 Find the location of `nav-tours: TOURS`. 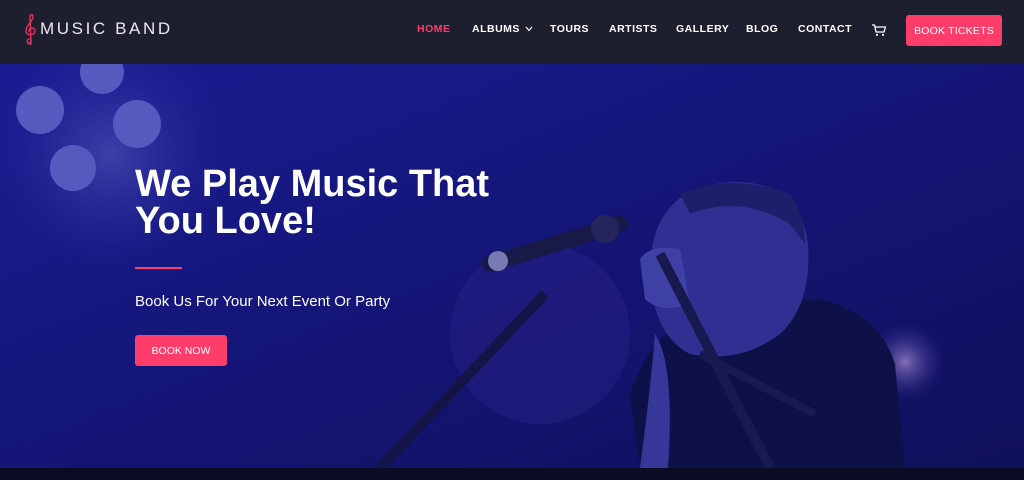

nav-tours: TOURS is located at coordinates (569, 29).